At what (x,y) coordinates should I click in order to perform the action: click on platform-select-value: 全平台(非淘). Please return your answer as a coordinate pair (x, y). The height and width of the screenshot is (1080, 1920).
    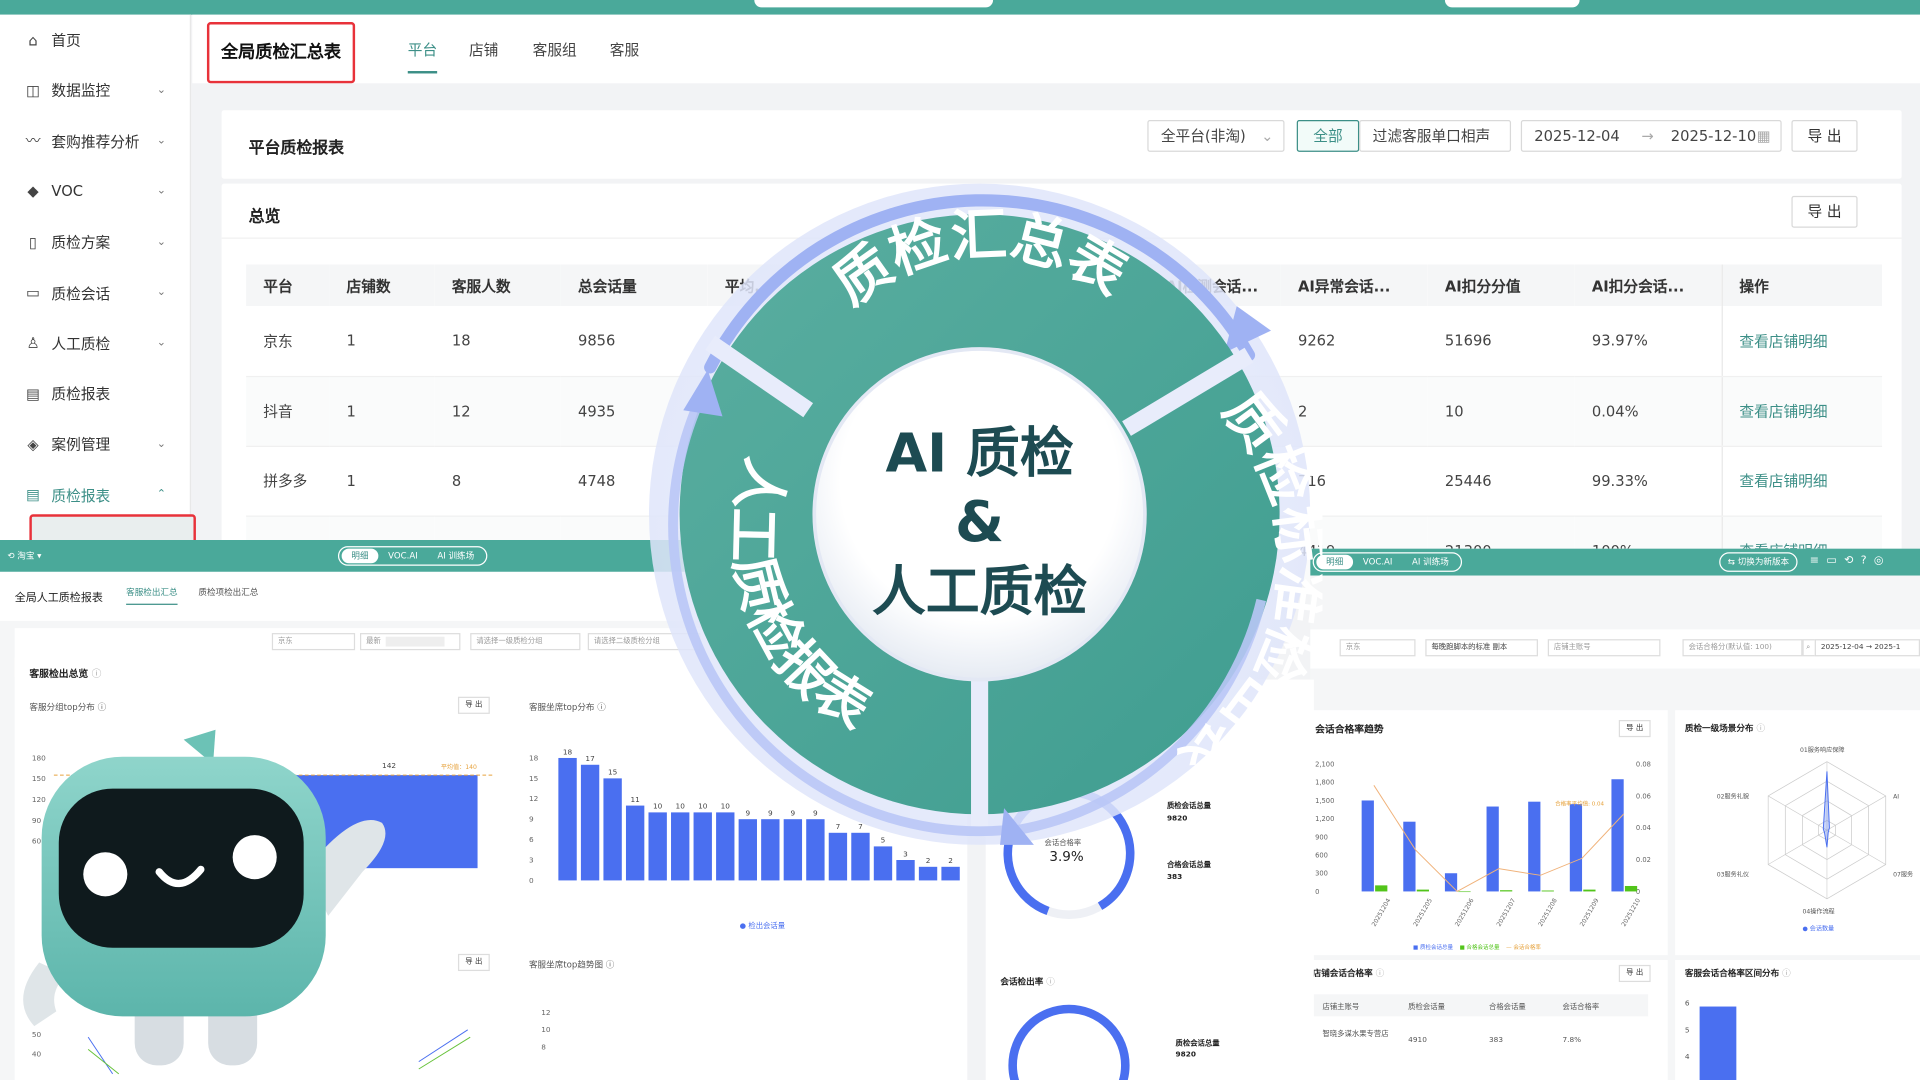
    Looking at the image, I should click on (1203, 136).